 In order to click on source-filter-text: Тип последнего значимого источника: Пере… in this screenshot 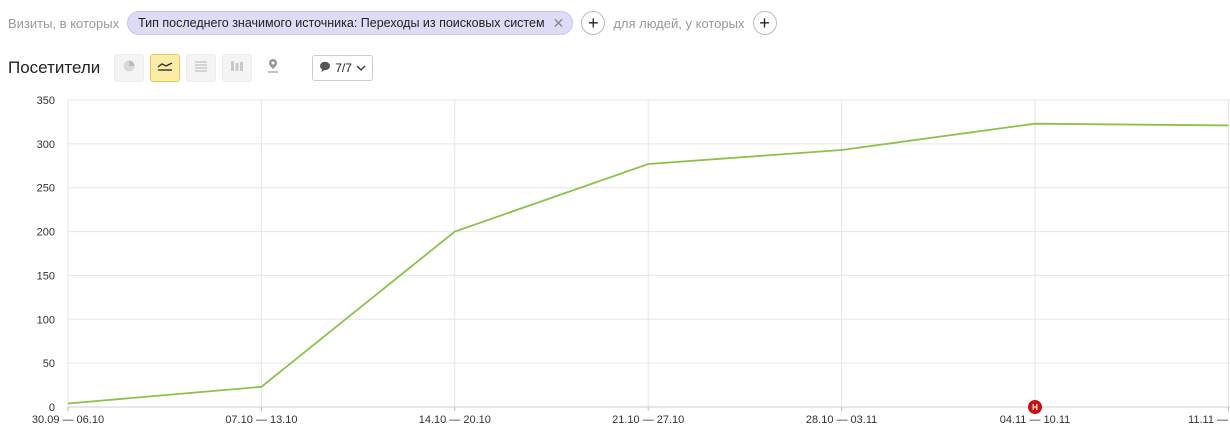, I will do `click(341, 23)`.